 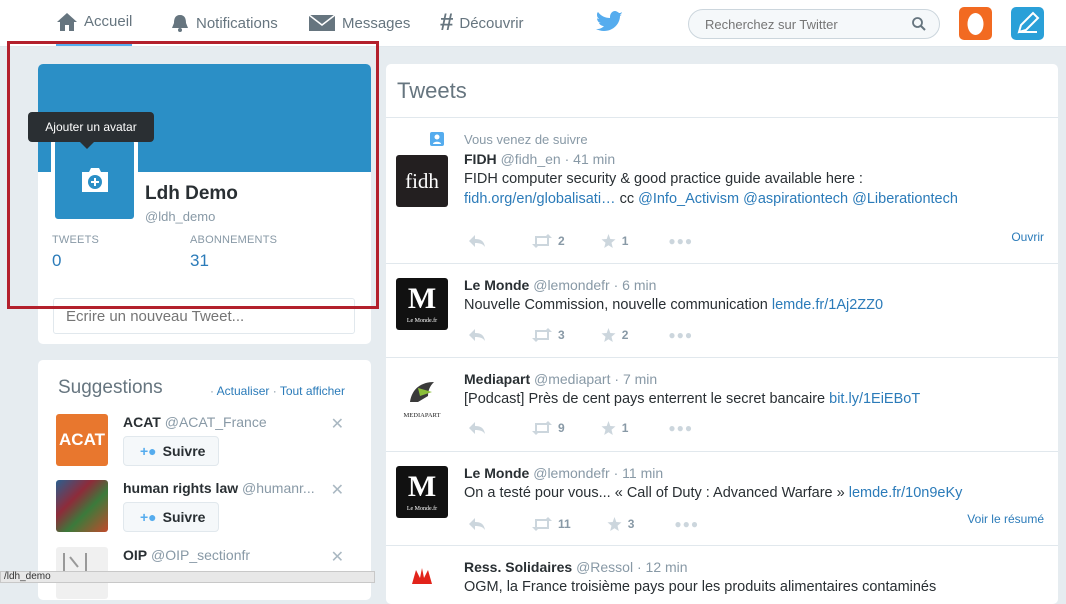 What do you see at coordinates (180, 23) in the screenshot?
I see `bell-icon` at bounding box center [180, 23].